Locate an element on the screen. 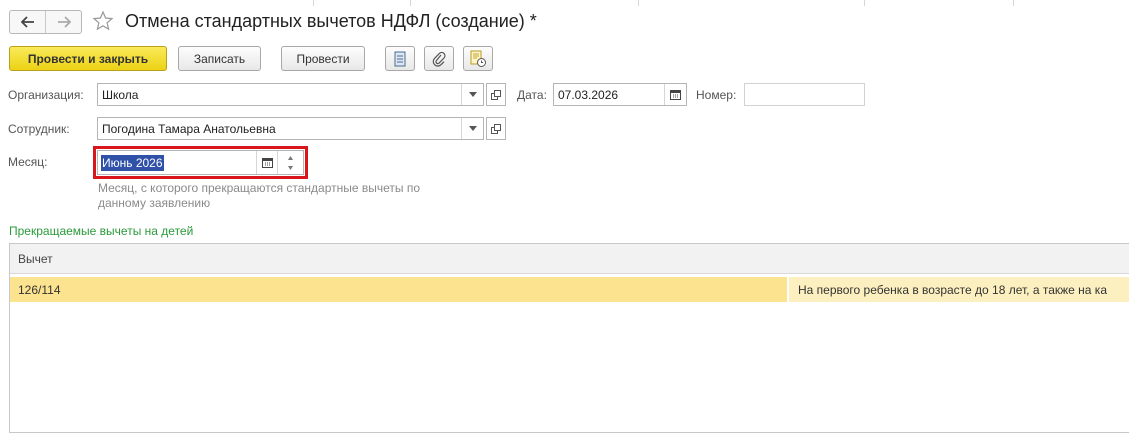 This screenshot has width=1129, height=433. employee-open-button is located at coordinates (496, 128).